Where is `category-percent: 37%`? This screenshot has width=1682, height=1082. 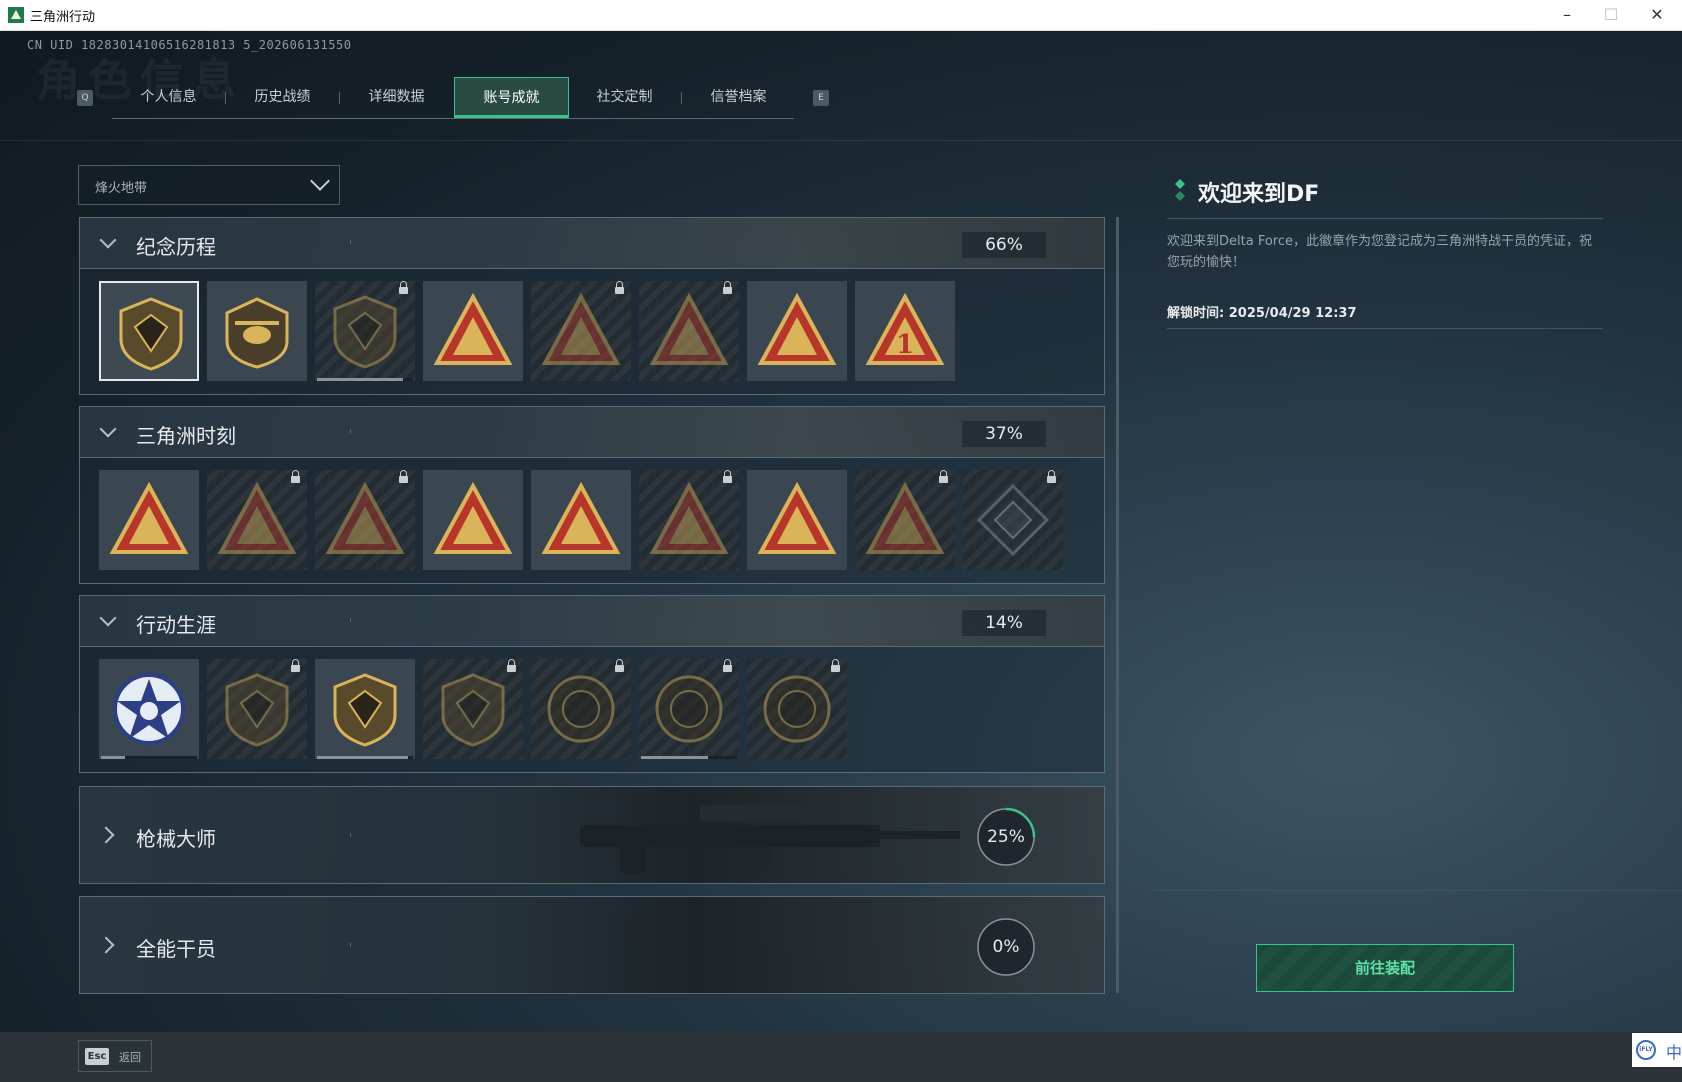 category-percent: 37% is located at coordinates (1004, 434).